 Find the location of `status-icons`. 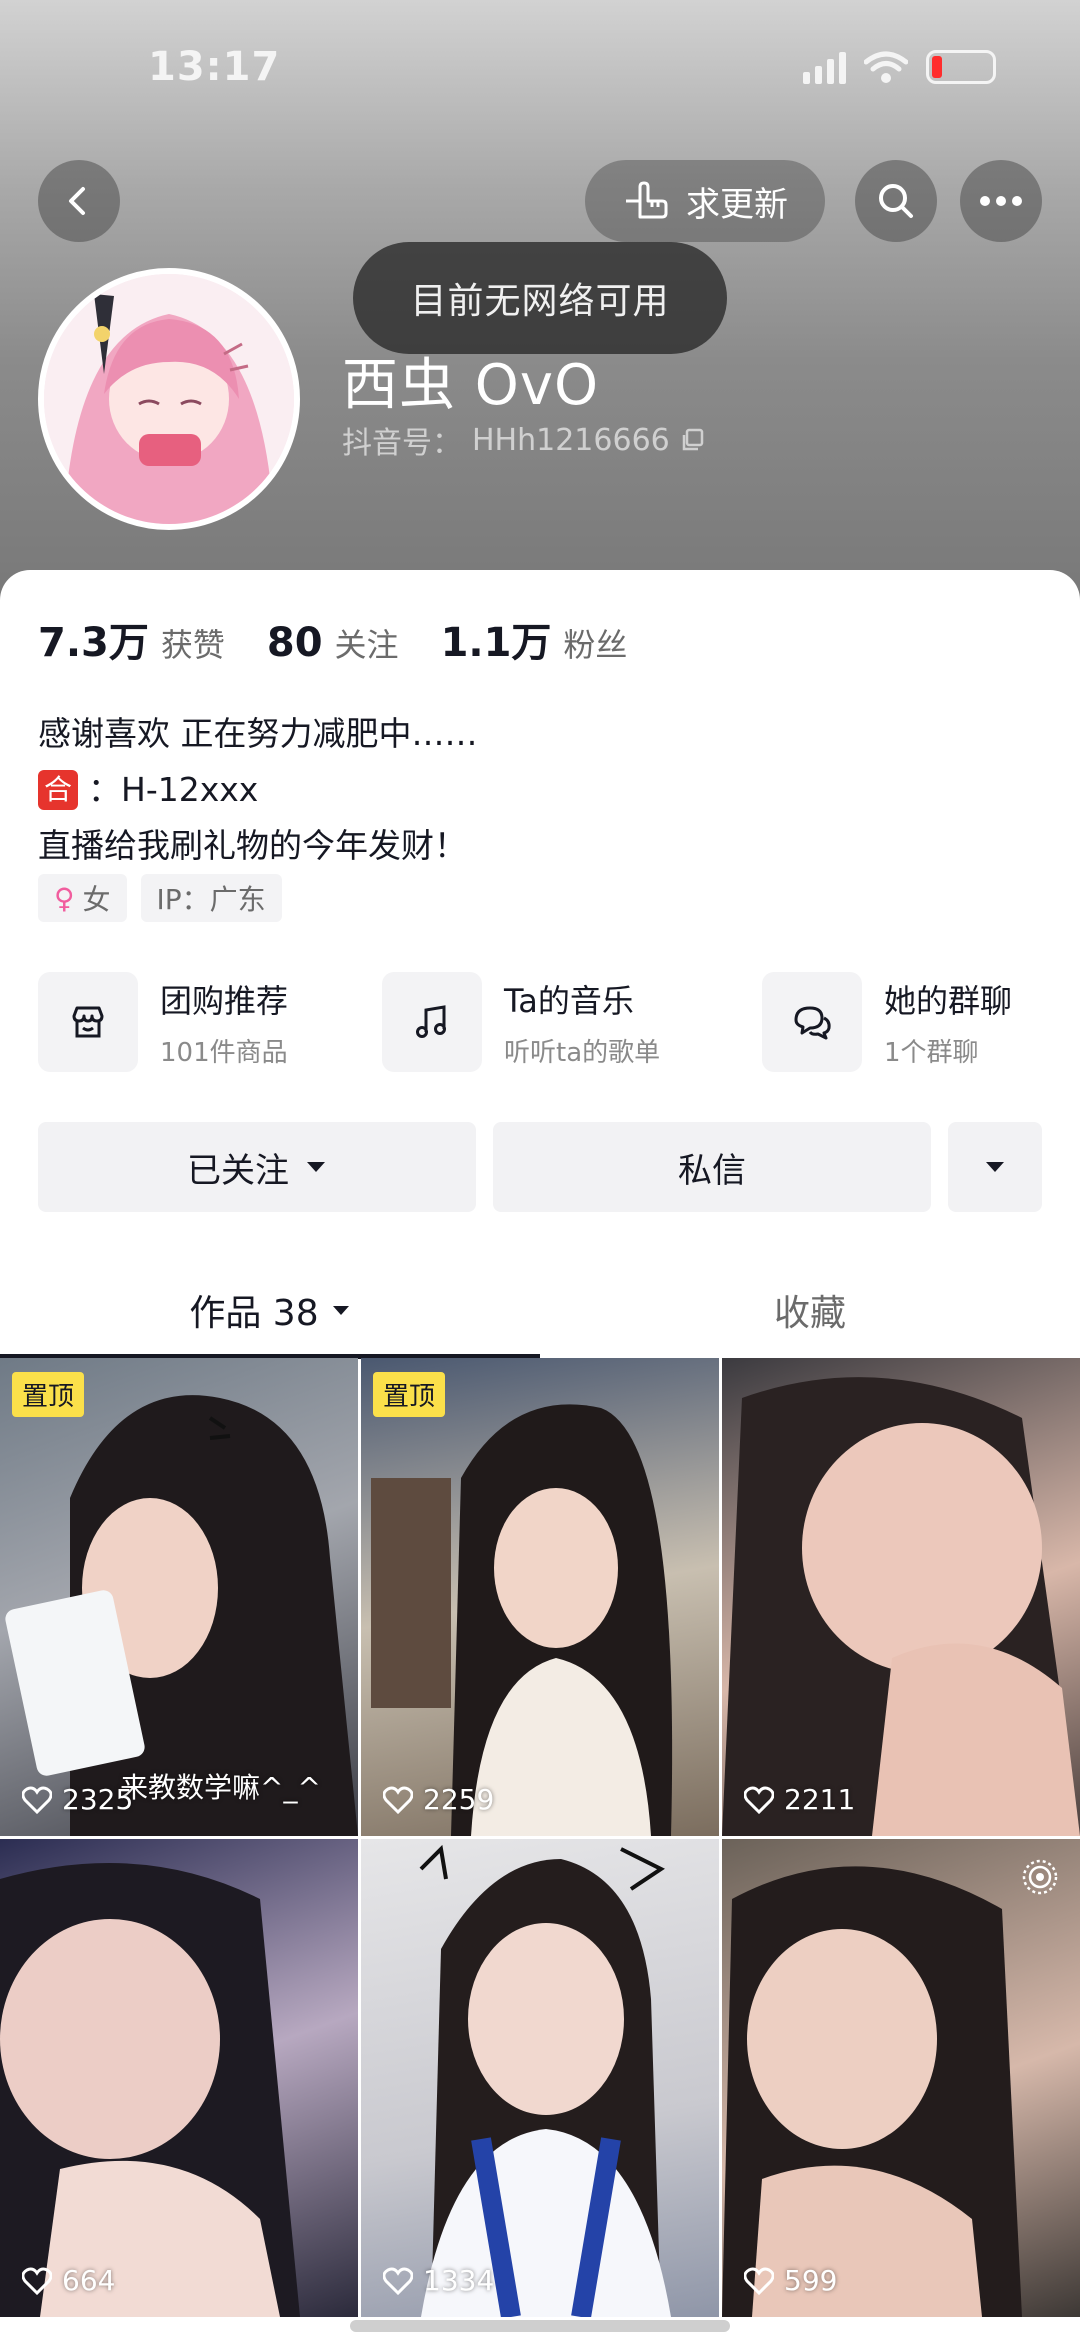

status-icons is located at coordinates (899, 67).